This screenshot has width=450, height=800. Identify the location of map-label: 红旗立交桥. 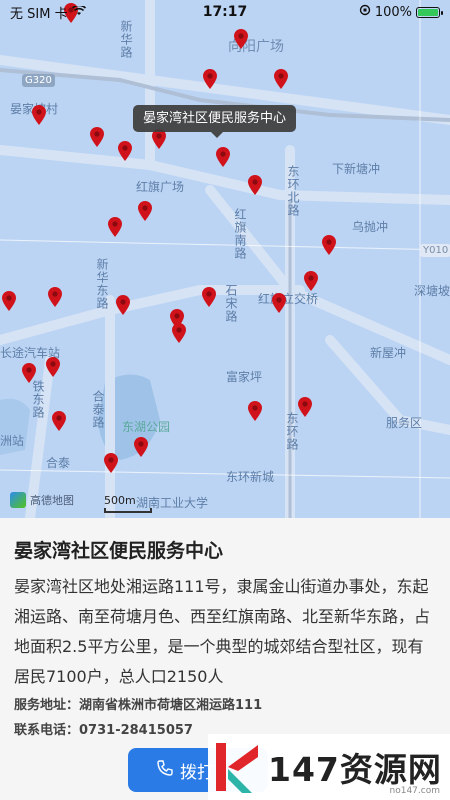
(288, 299).